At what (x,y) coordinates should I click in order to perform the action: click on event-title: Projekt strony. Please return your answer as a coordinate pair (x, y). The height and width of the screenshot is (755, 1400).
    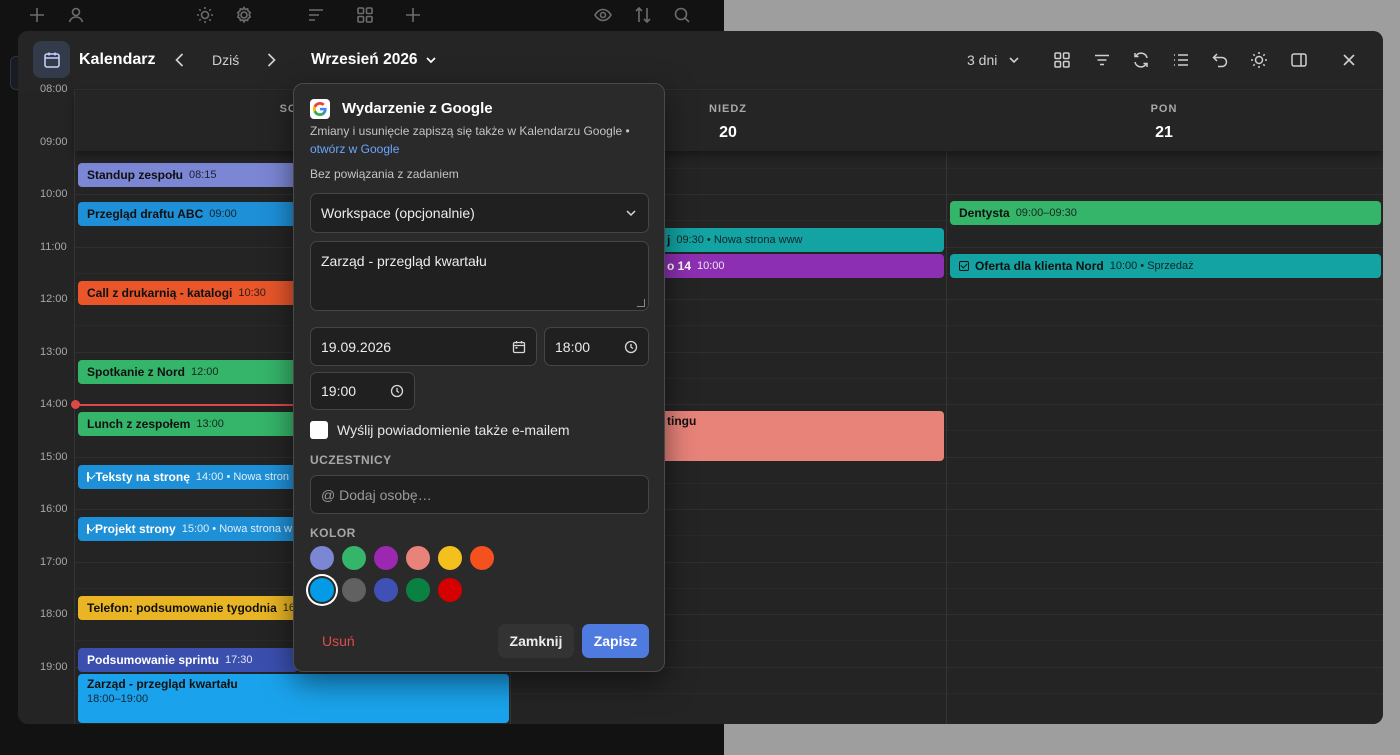
    Looking at the image, I should click on (135, 529).